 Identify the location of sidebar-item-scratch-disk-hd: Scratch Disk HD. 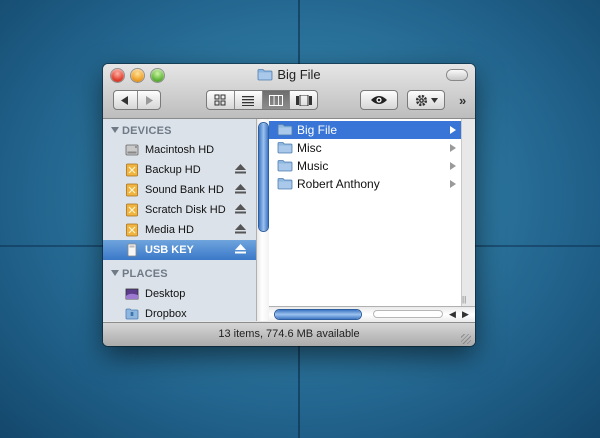
(179, 210).